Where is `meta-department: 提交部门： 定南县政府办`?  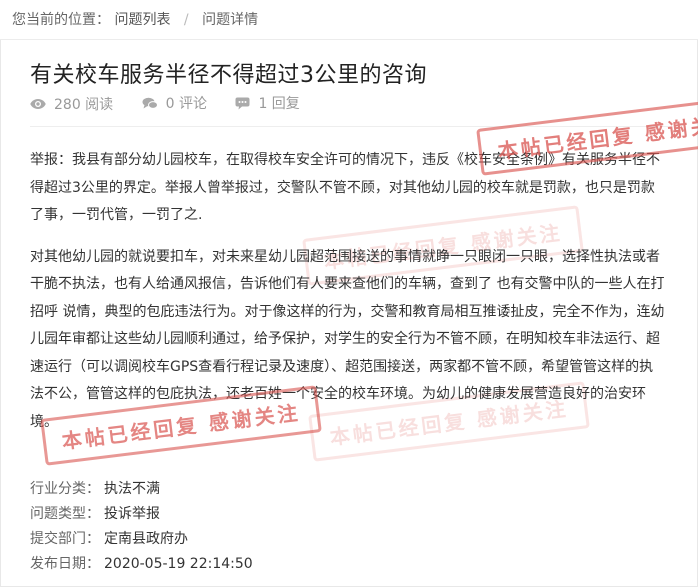 meta-department: 提交部门： 定南县政府办 is located at coordinates (141, 539).